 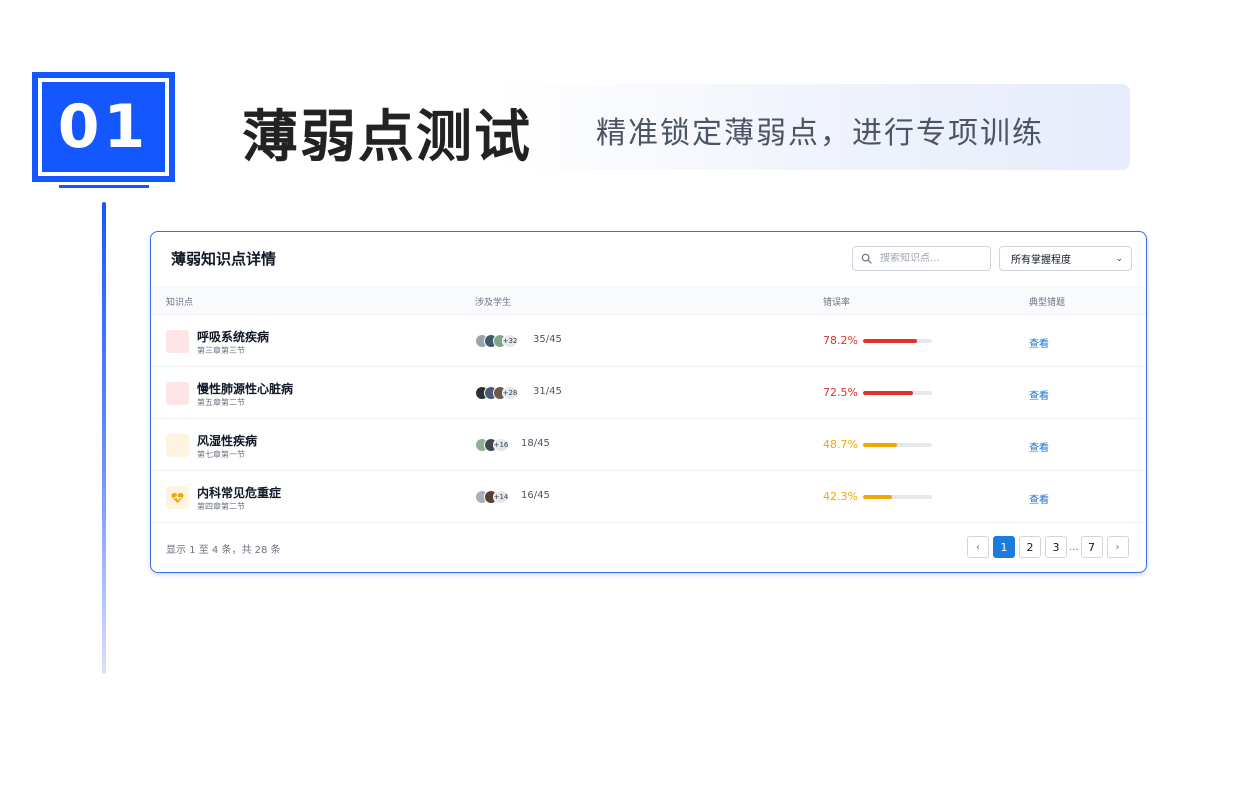 I want to click on student-count: 18/45, so click(x=535, y=443).